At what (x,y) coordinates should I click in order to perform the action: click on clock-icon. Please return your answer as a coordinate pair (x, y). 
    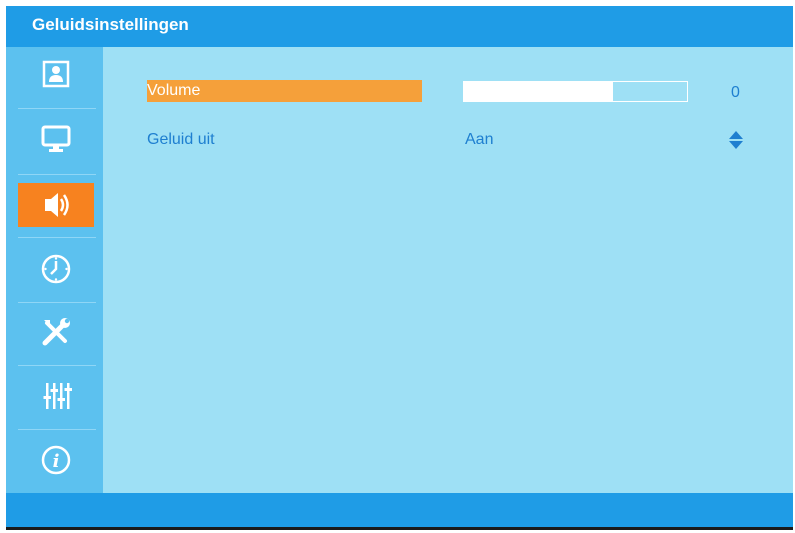
    Looking at the image, I should click on (56, 269).